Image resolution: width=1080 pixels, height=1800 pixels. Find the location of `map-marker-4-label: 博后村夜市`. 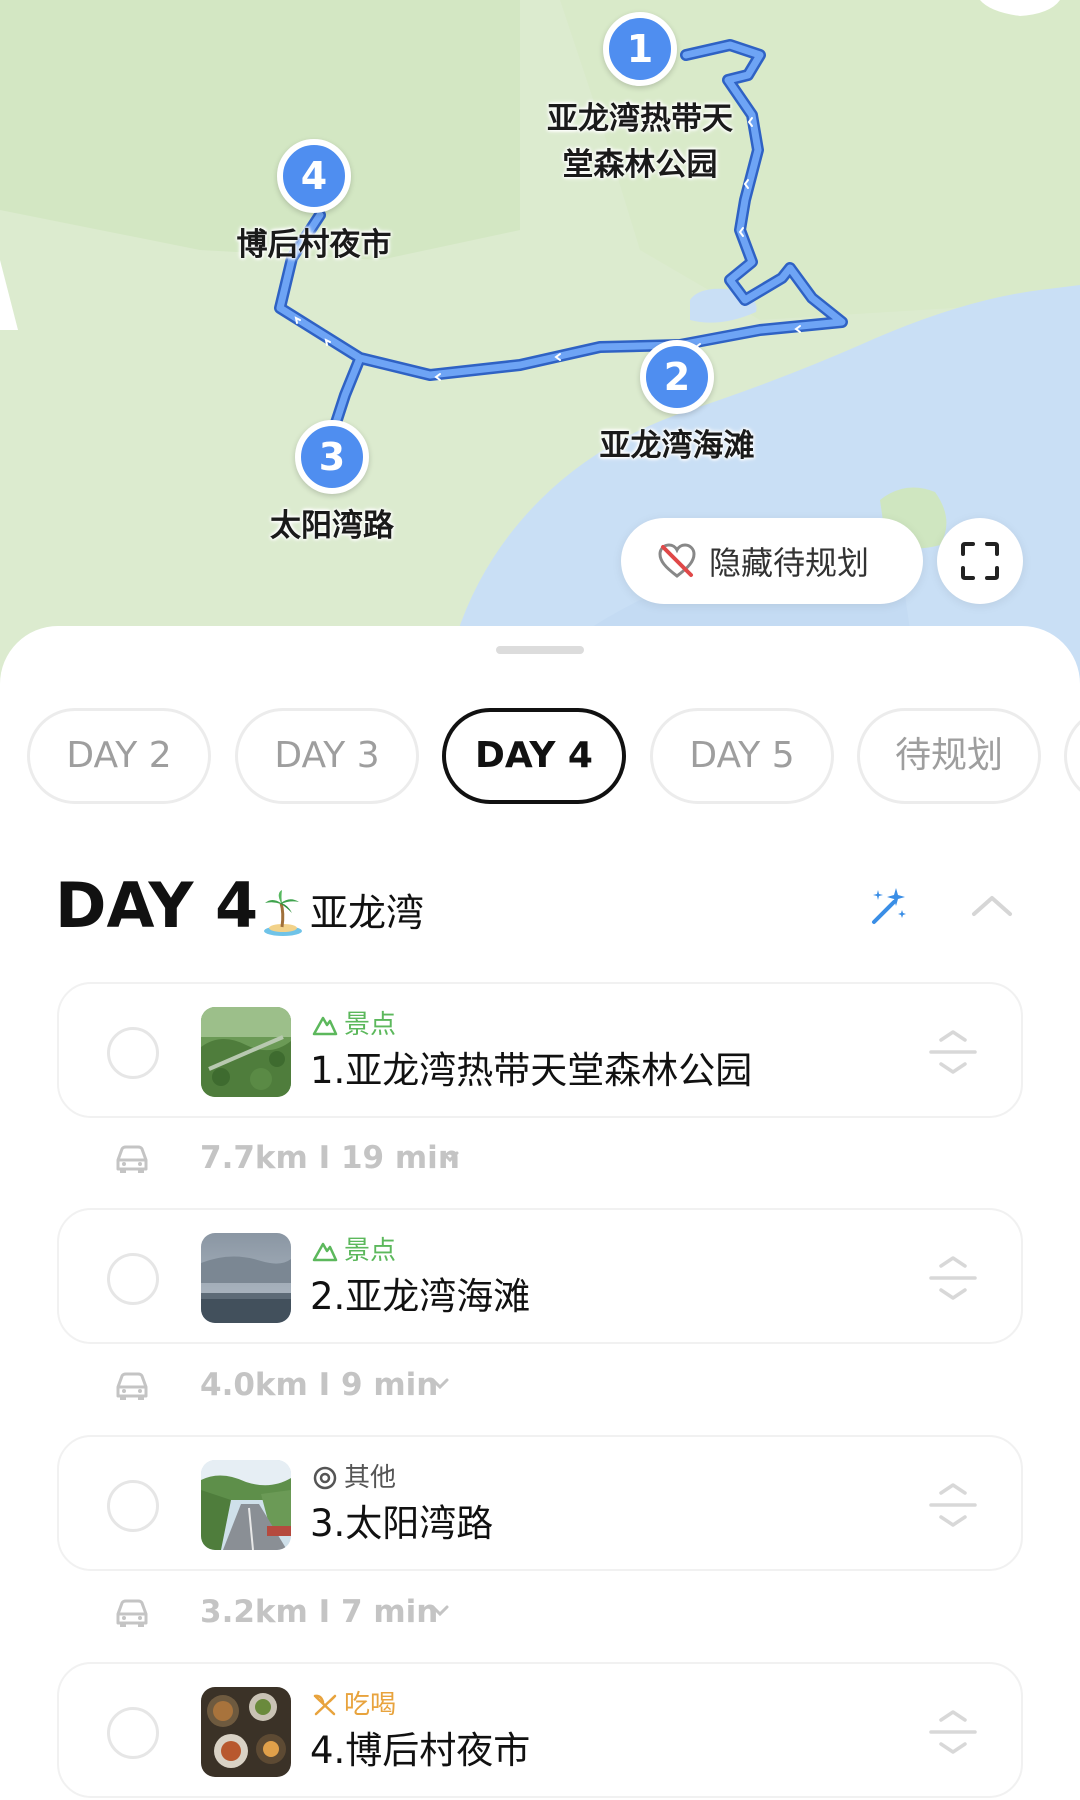

map-marker-4-label: 博后村夜市 is located at coordinates (314, 245).